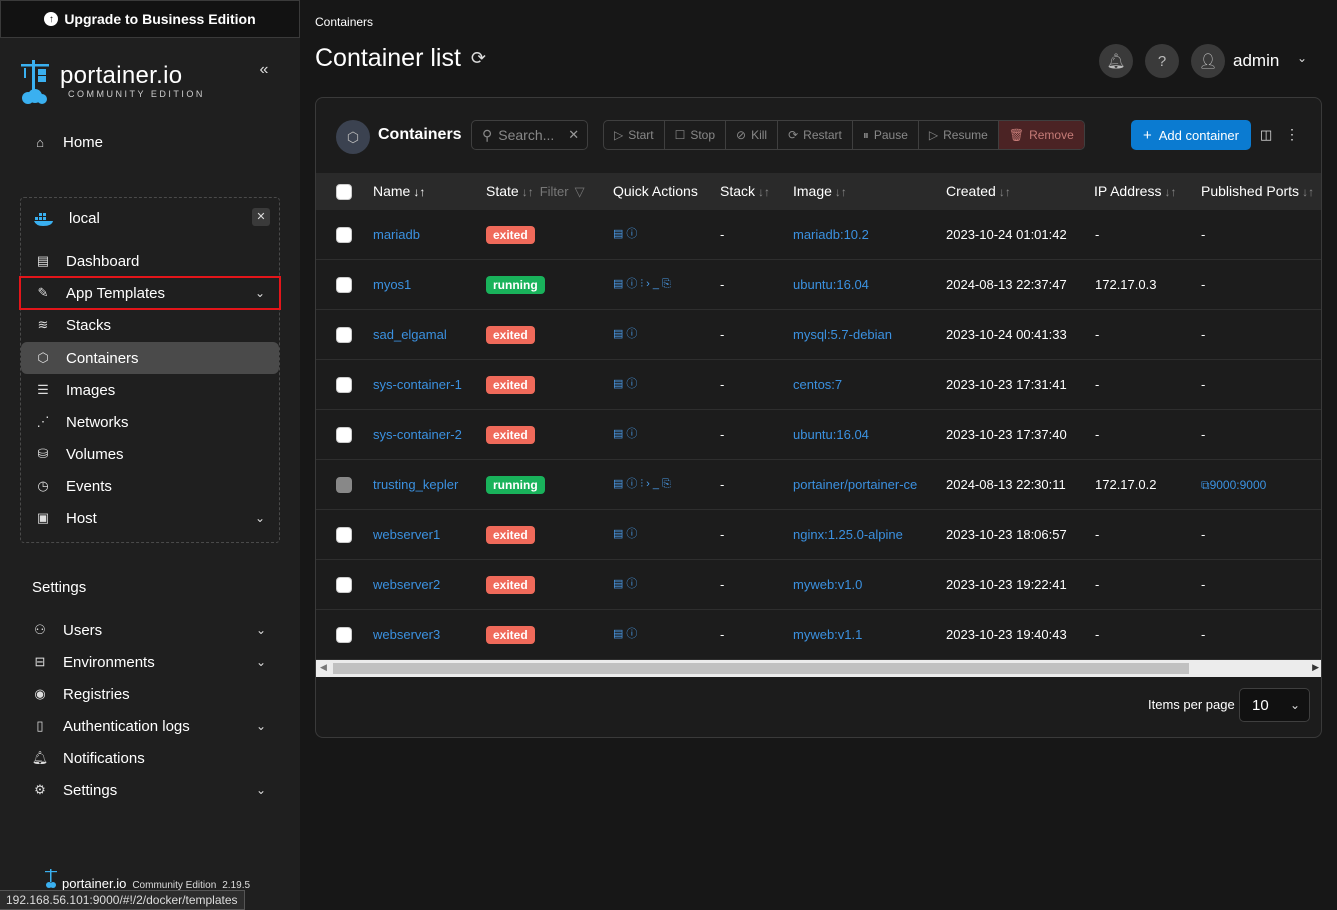 This screenshot has width=1337, height=910. Describe the element at coordinates (152, 662) in the screenshot. I see `sidebar-item-environments: ⊟ Environments ⌄` at that location.